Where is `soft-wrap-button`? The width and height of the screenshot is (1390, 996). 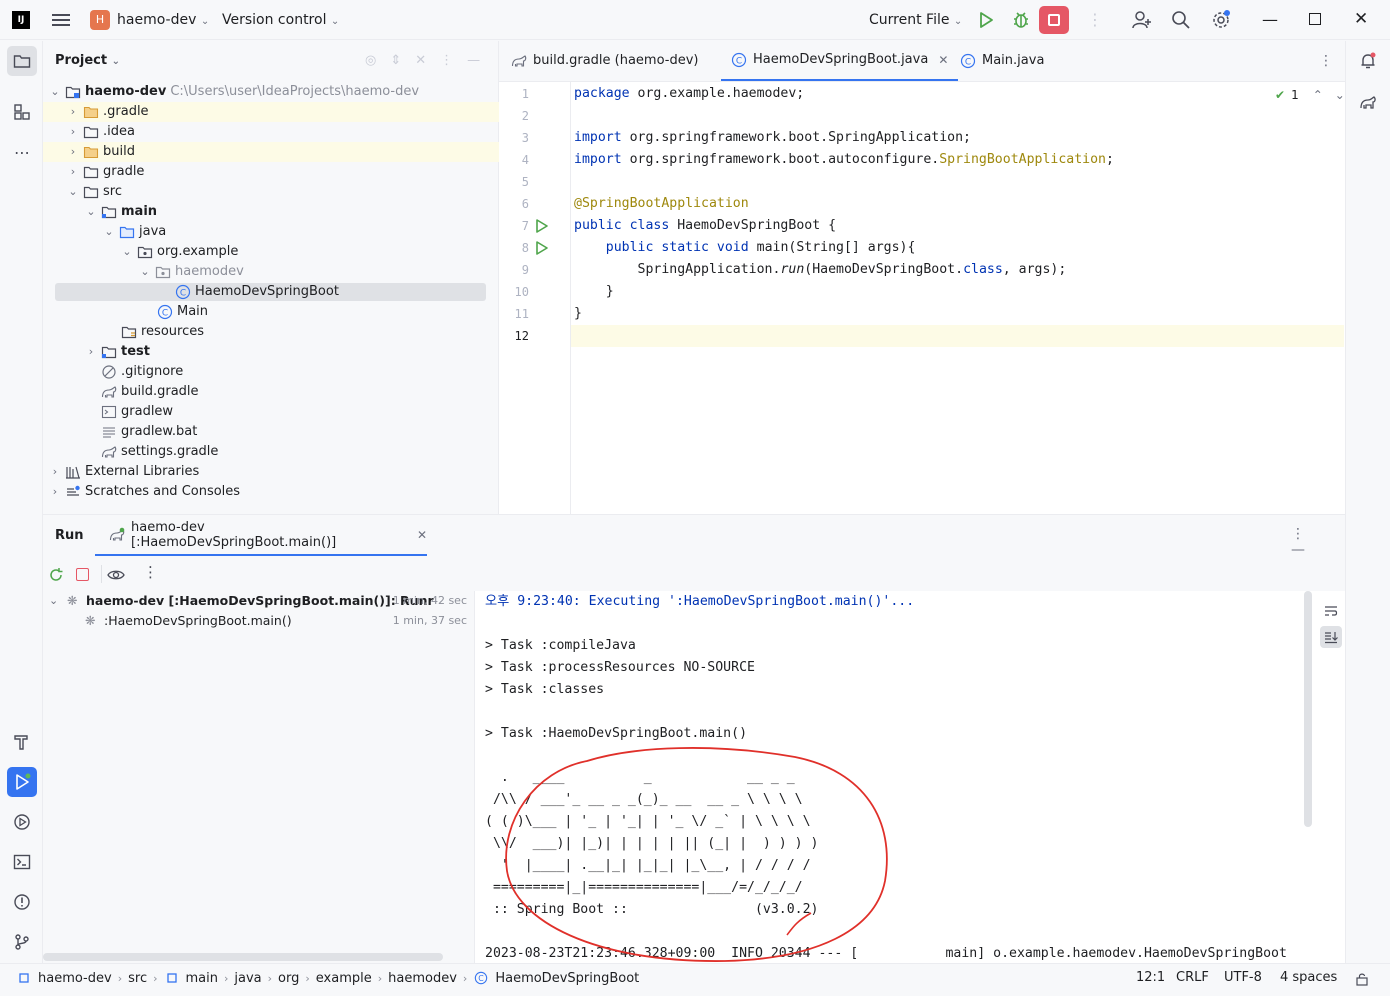
soft-wrap-button is located at coordinates (1331, 611).